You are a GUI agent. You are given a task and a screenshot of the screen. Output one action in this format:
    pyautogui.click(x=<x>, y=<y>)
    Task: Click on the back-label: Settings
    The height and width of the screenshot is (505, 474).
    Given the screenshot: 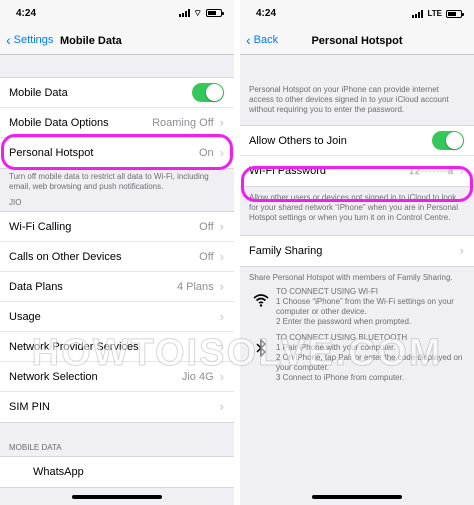 What is the action you would take?
    pyautogui.click(x=33, y=40)
    